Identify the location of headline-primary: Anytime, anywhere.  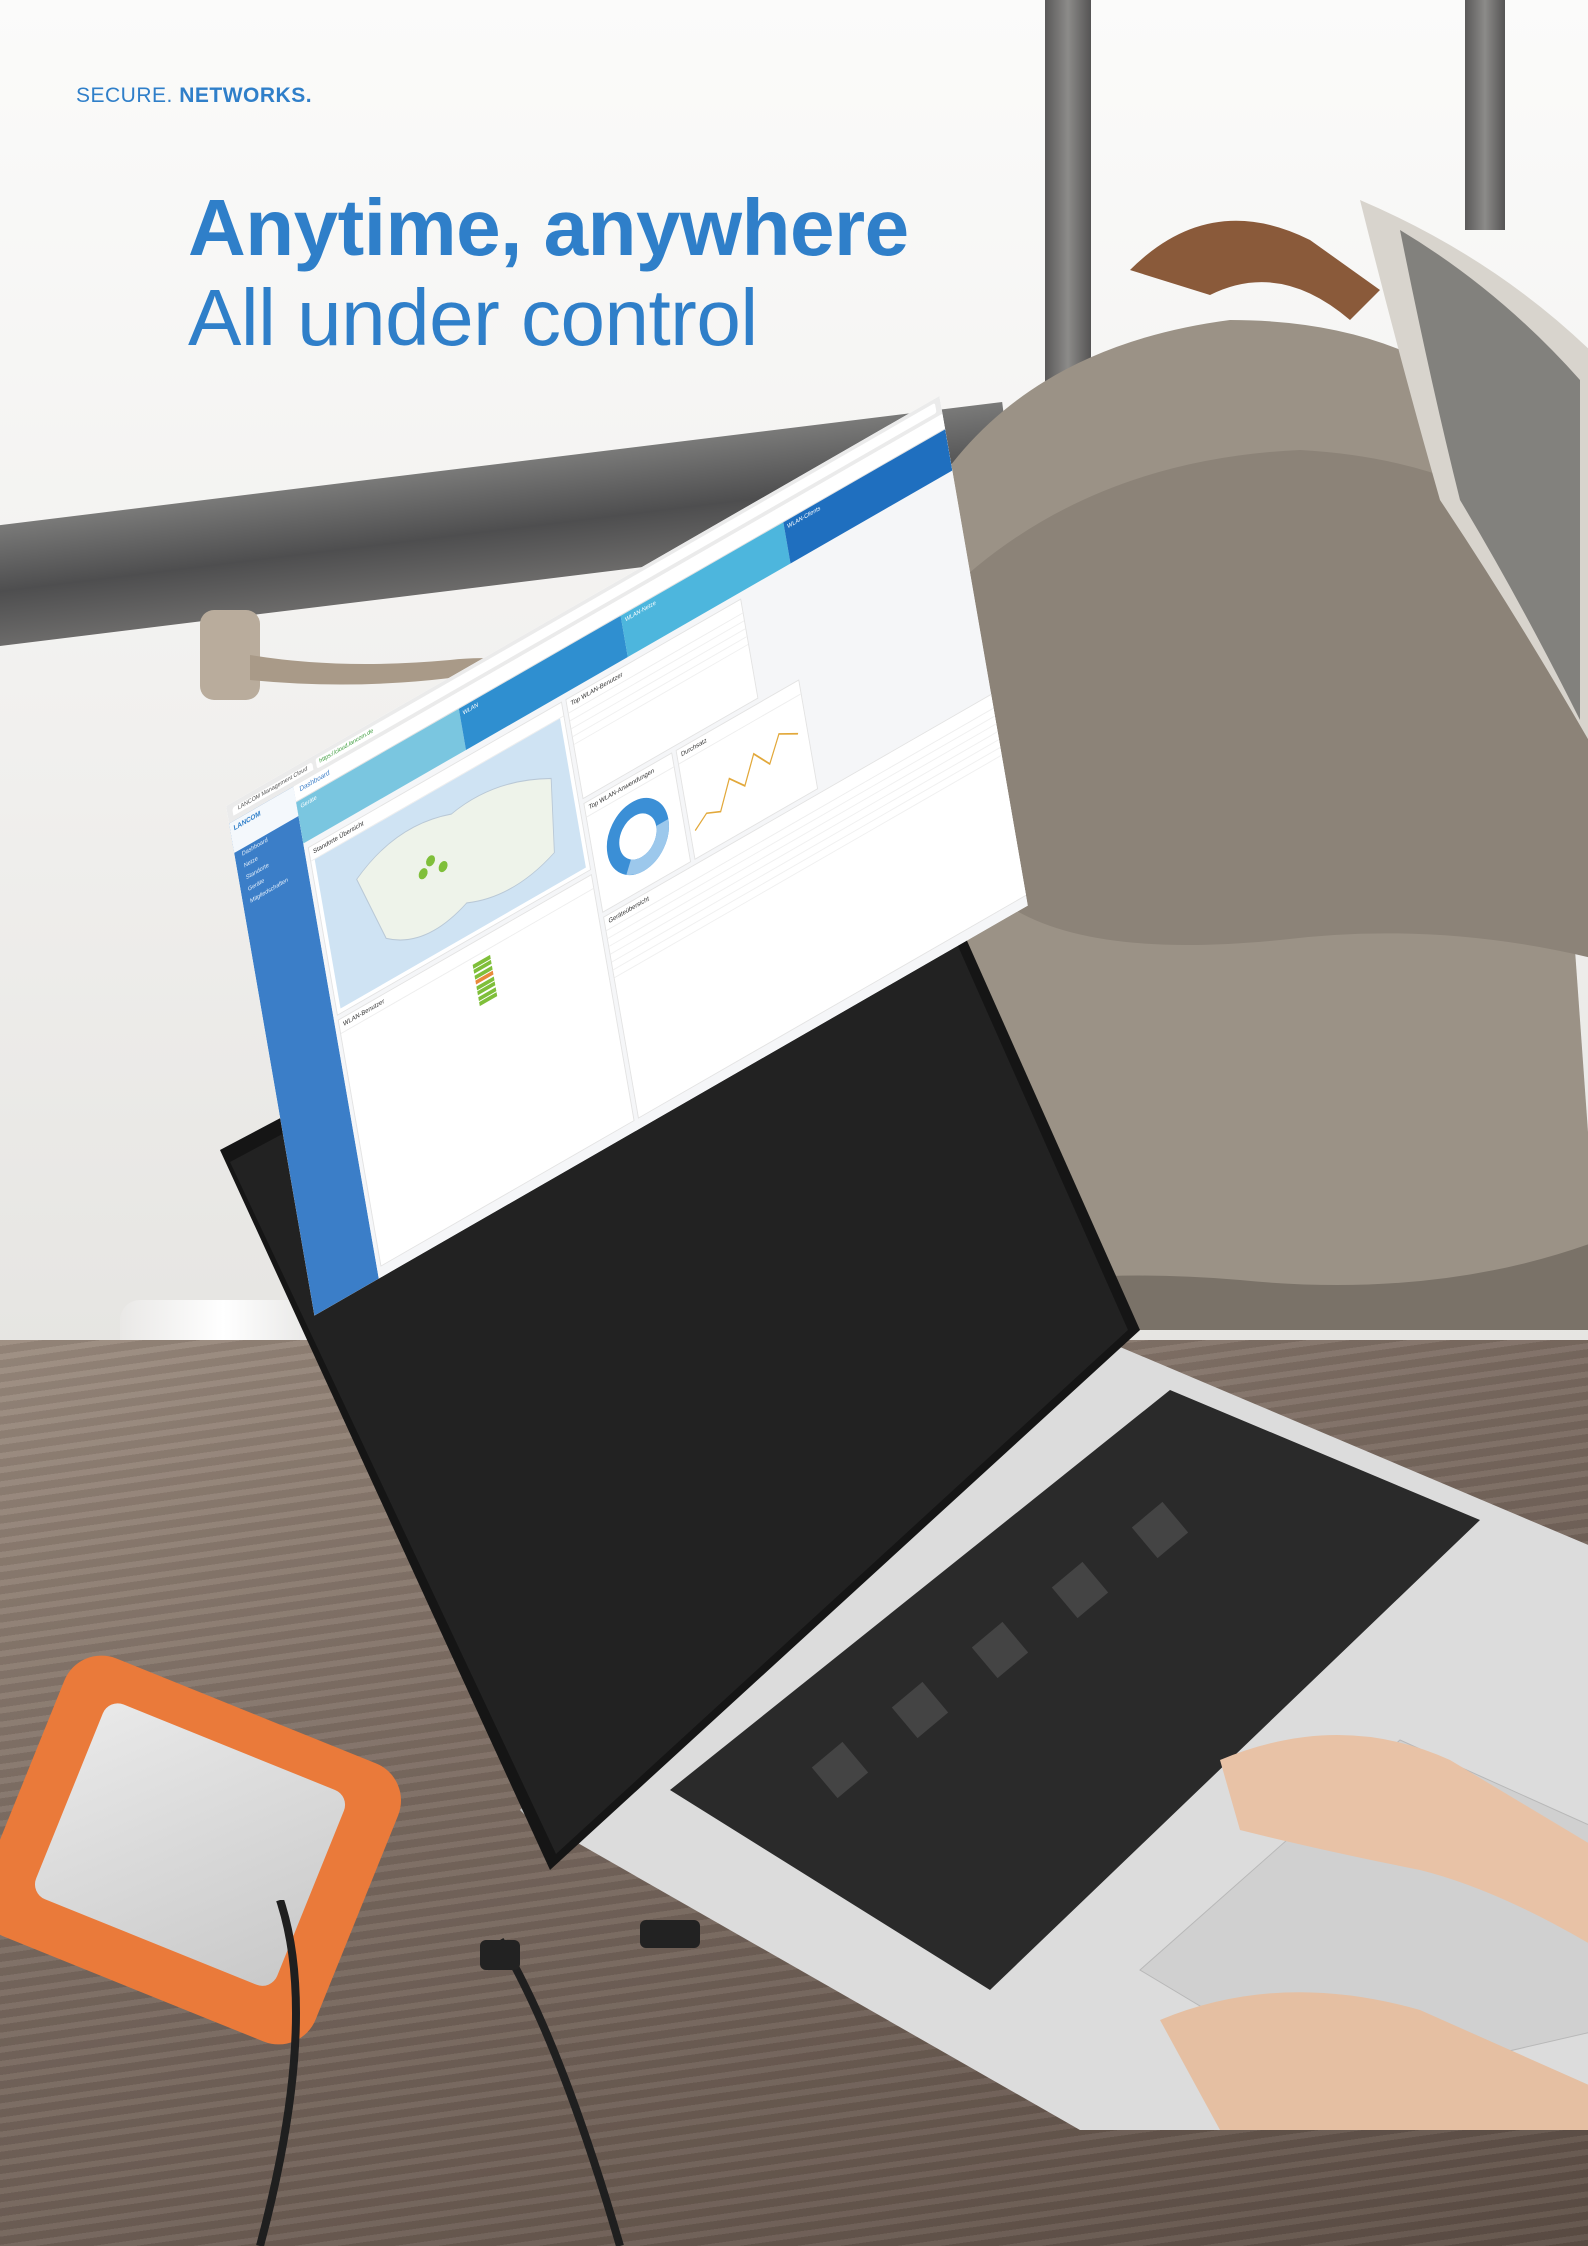
(548, 227).